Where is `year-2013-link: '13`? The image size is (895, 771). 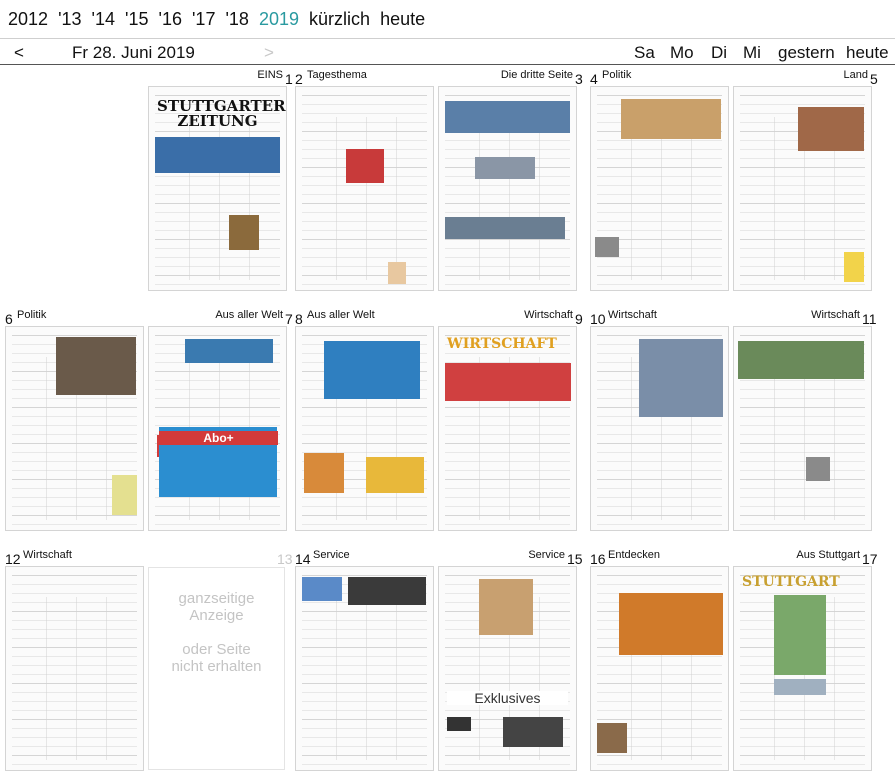 year-2013-link: '13 is located at coordinates (69, 19).